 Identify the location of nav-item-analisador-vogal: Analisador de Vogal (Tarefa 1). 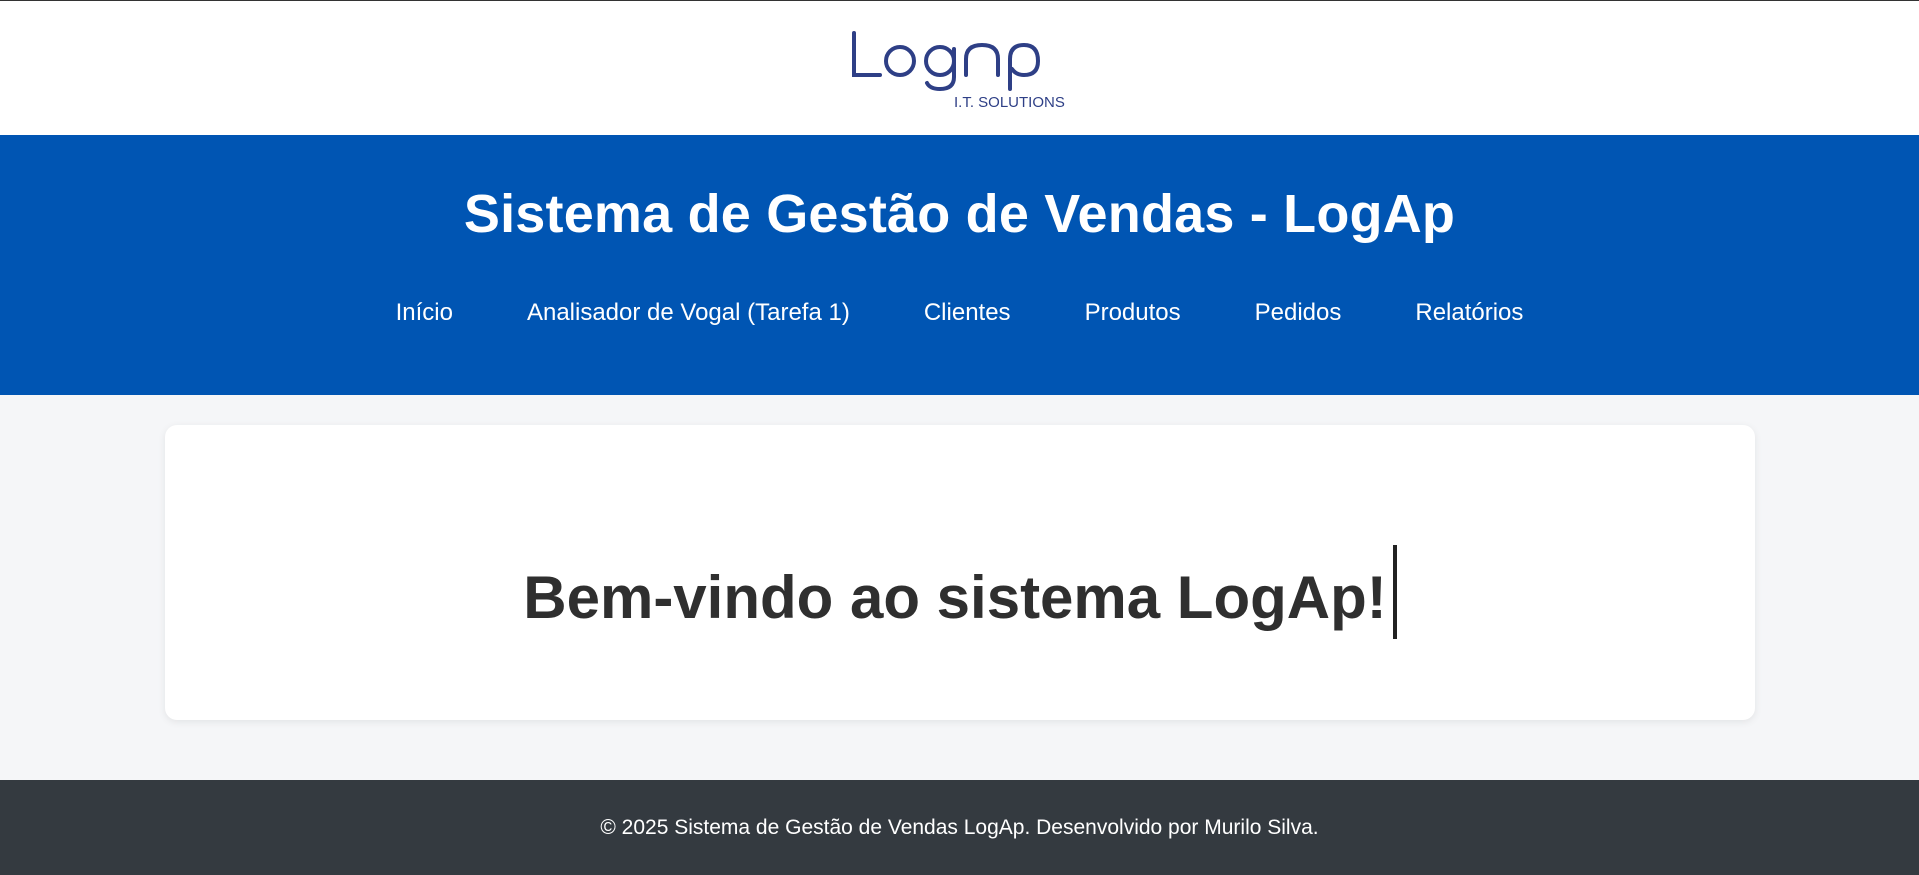
(688, 313).